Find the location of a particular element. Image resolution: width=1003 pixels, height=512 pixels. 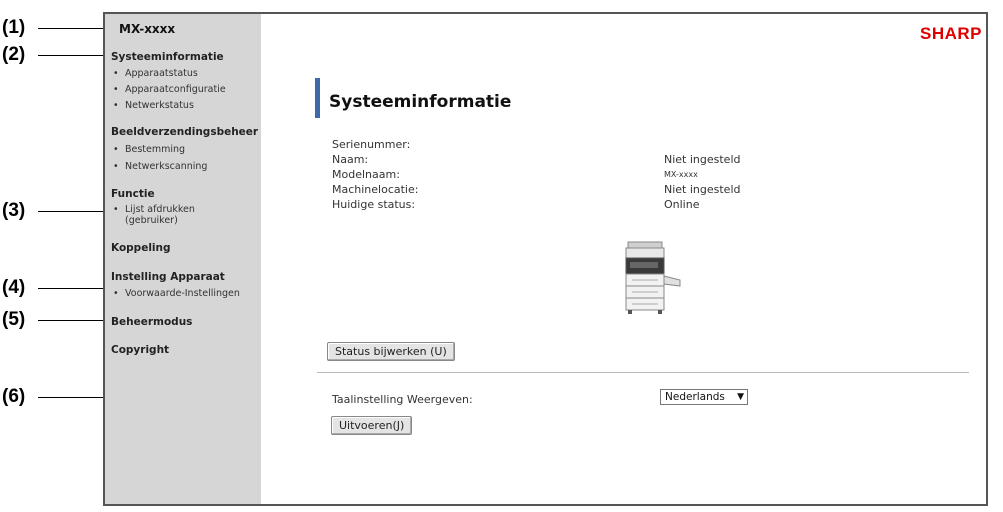

field-value-modelnaam: MX-xxxx is located at coordinates (681, 174).